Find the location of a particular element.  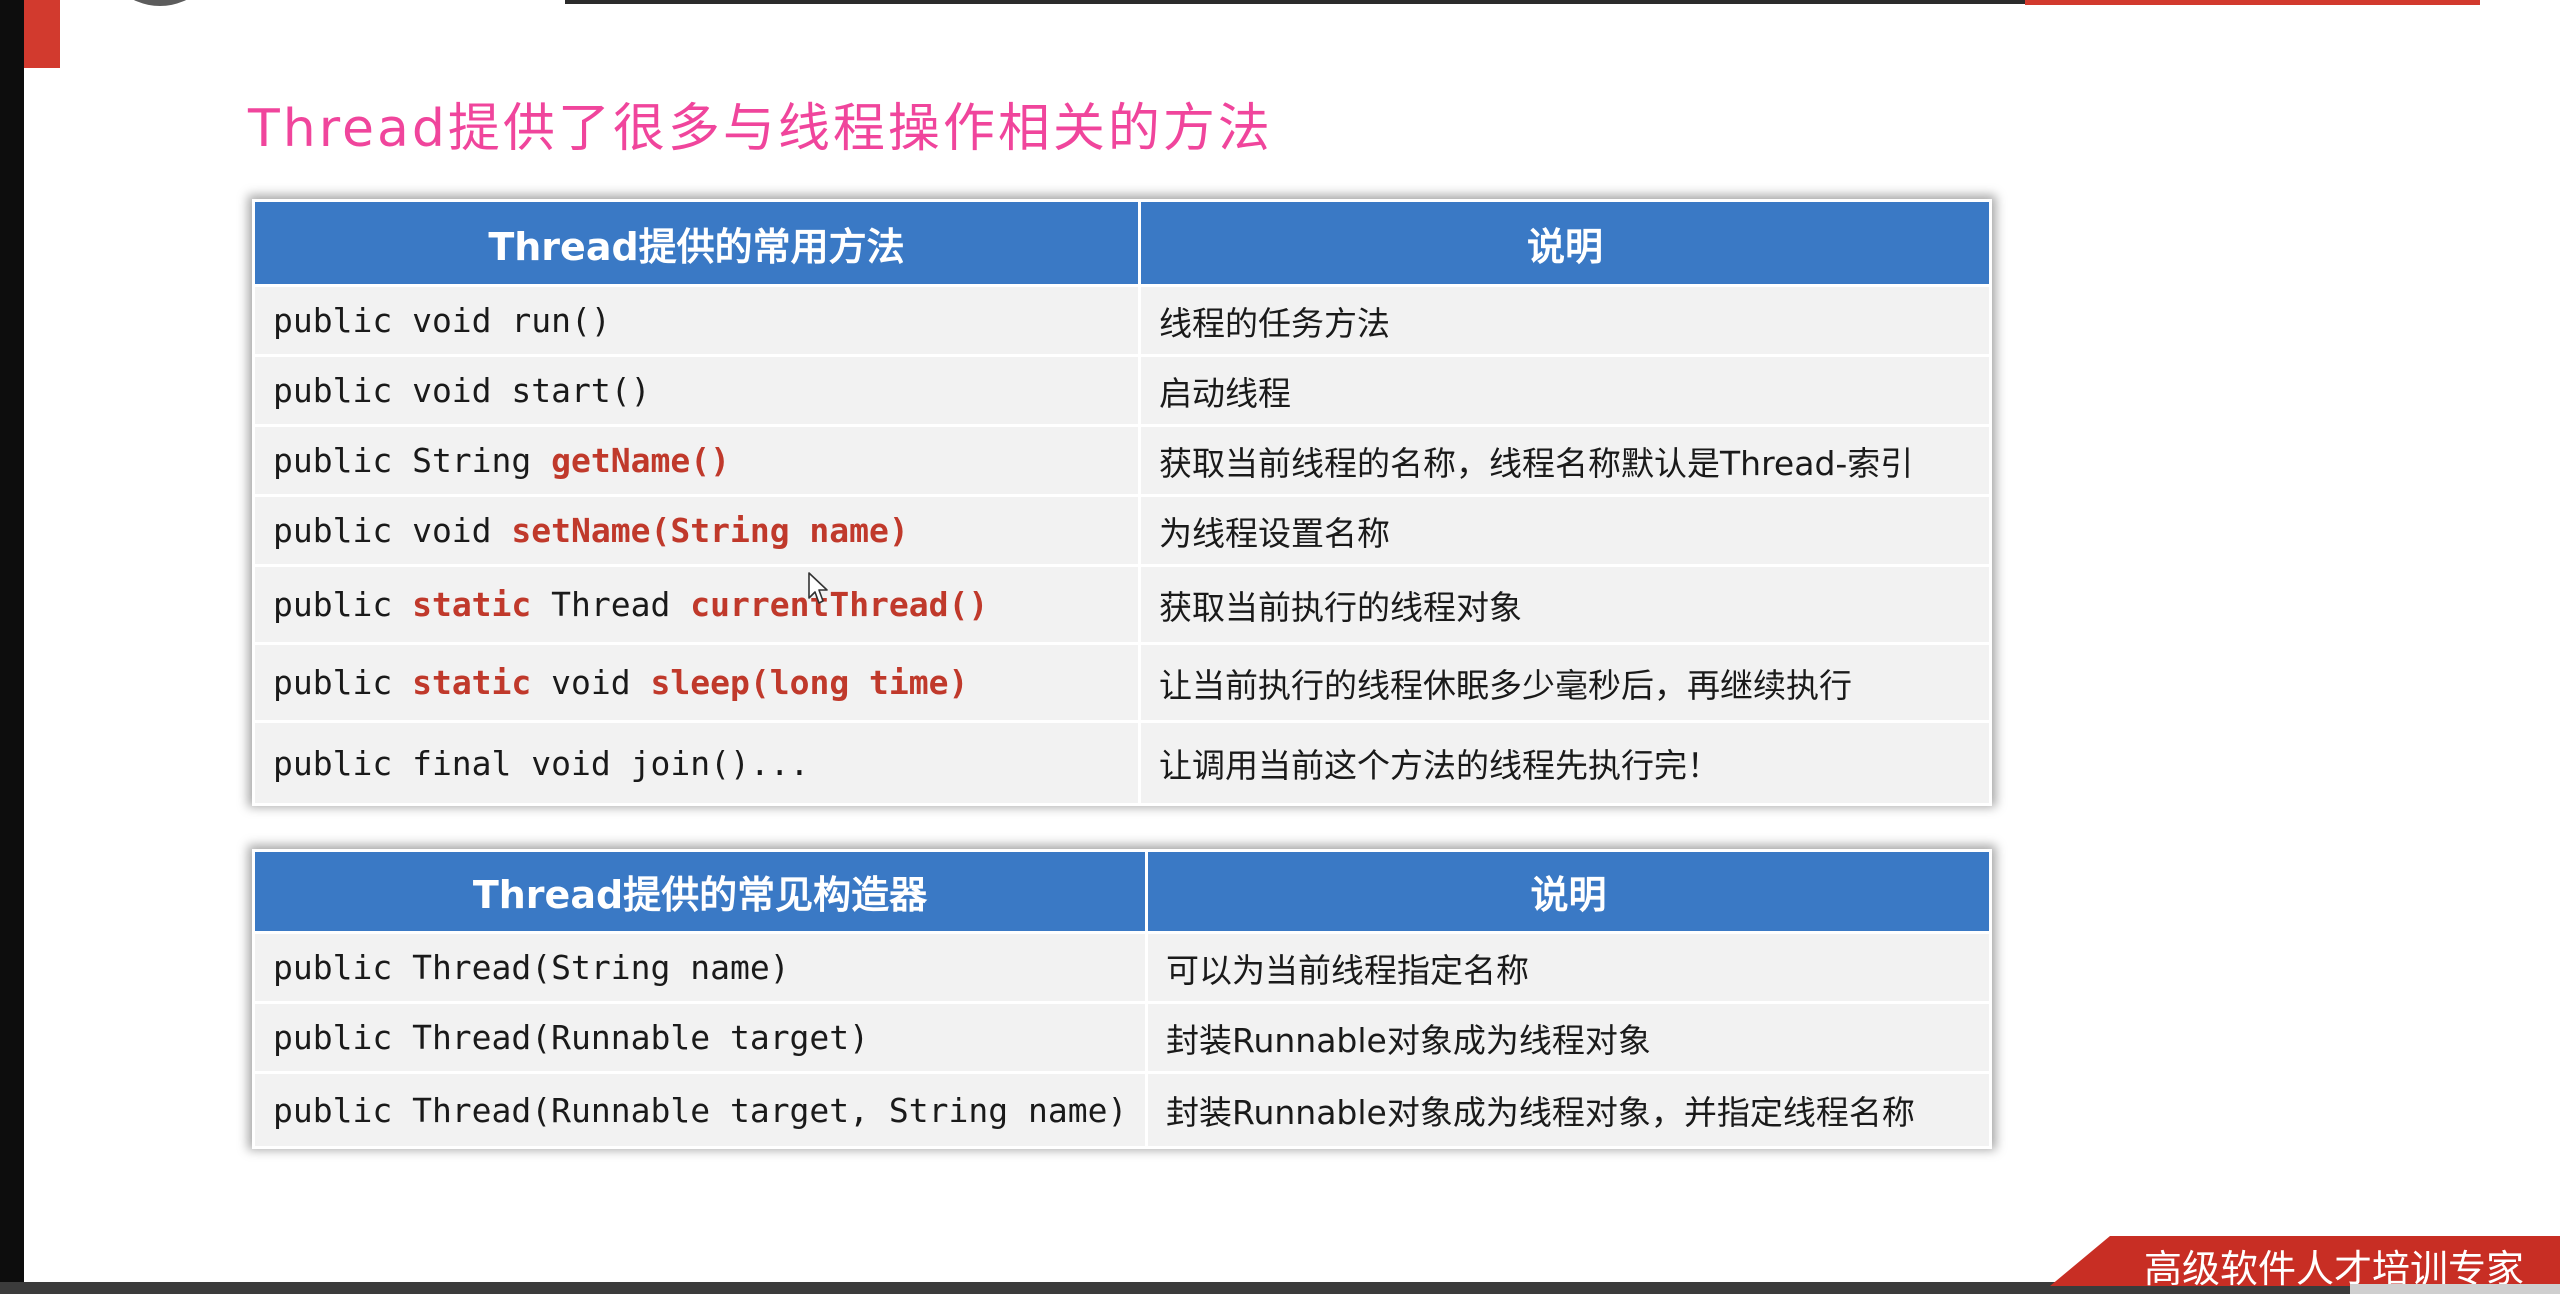

method-signature: public void run() is located at coordinates (696, 320).